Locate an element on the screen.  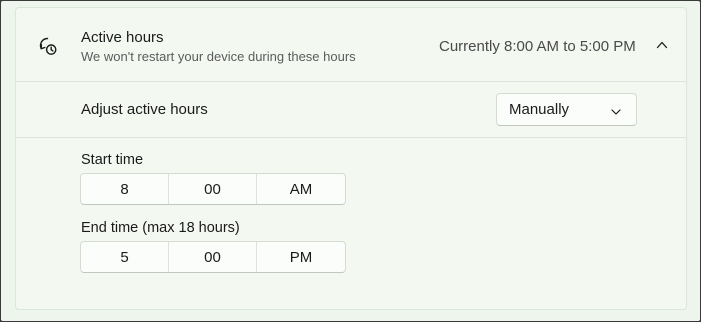
active-hours-status: Currently 8:00 AM to 5:00 PM is located at coordinates (537, 46).